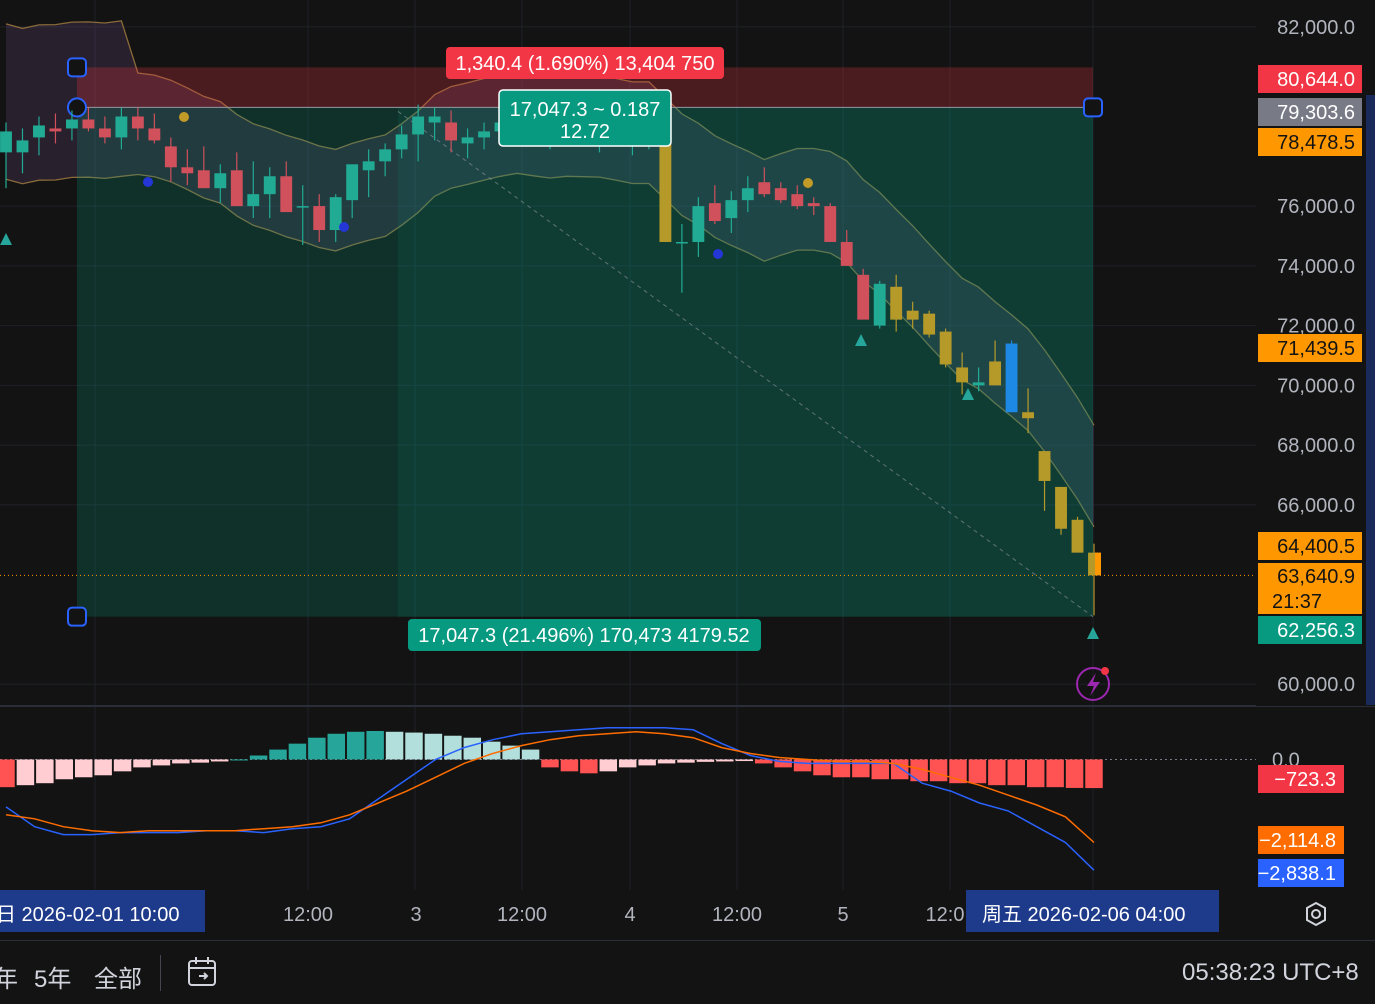 The width and height of the screenshot is (1375, 1004). I want to click on price-label-text: 62,256.3, so click(1316, 631).